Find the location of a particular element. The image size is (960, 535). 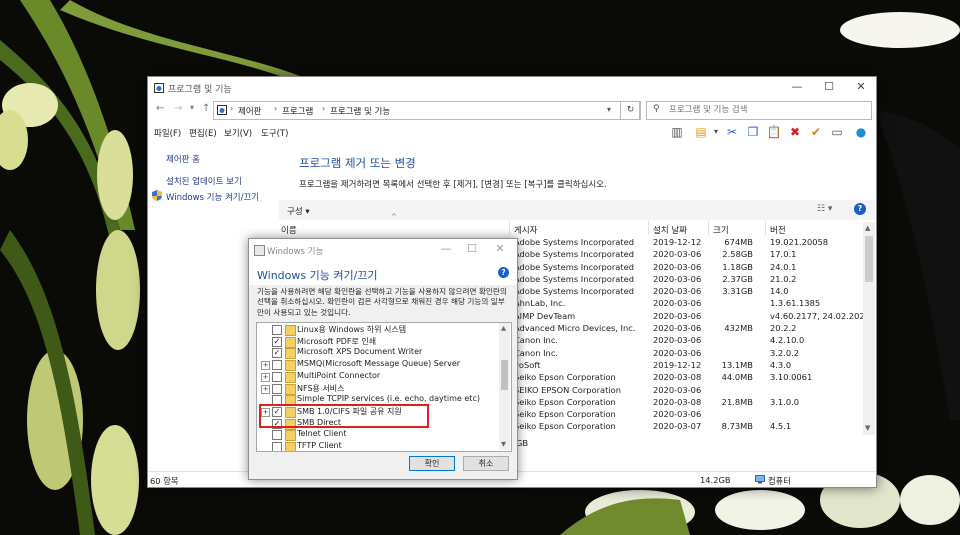

feature-item: Linux용 Windows 하위 시스템 is located at coordinates (378, 330).